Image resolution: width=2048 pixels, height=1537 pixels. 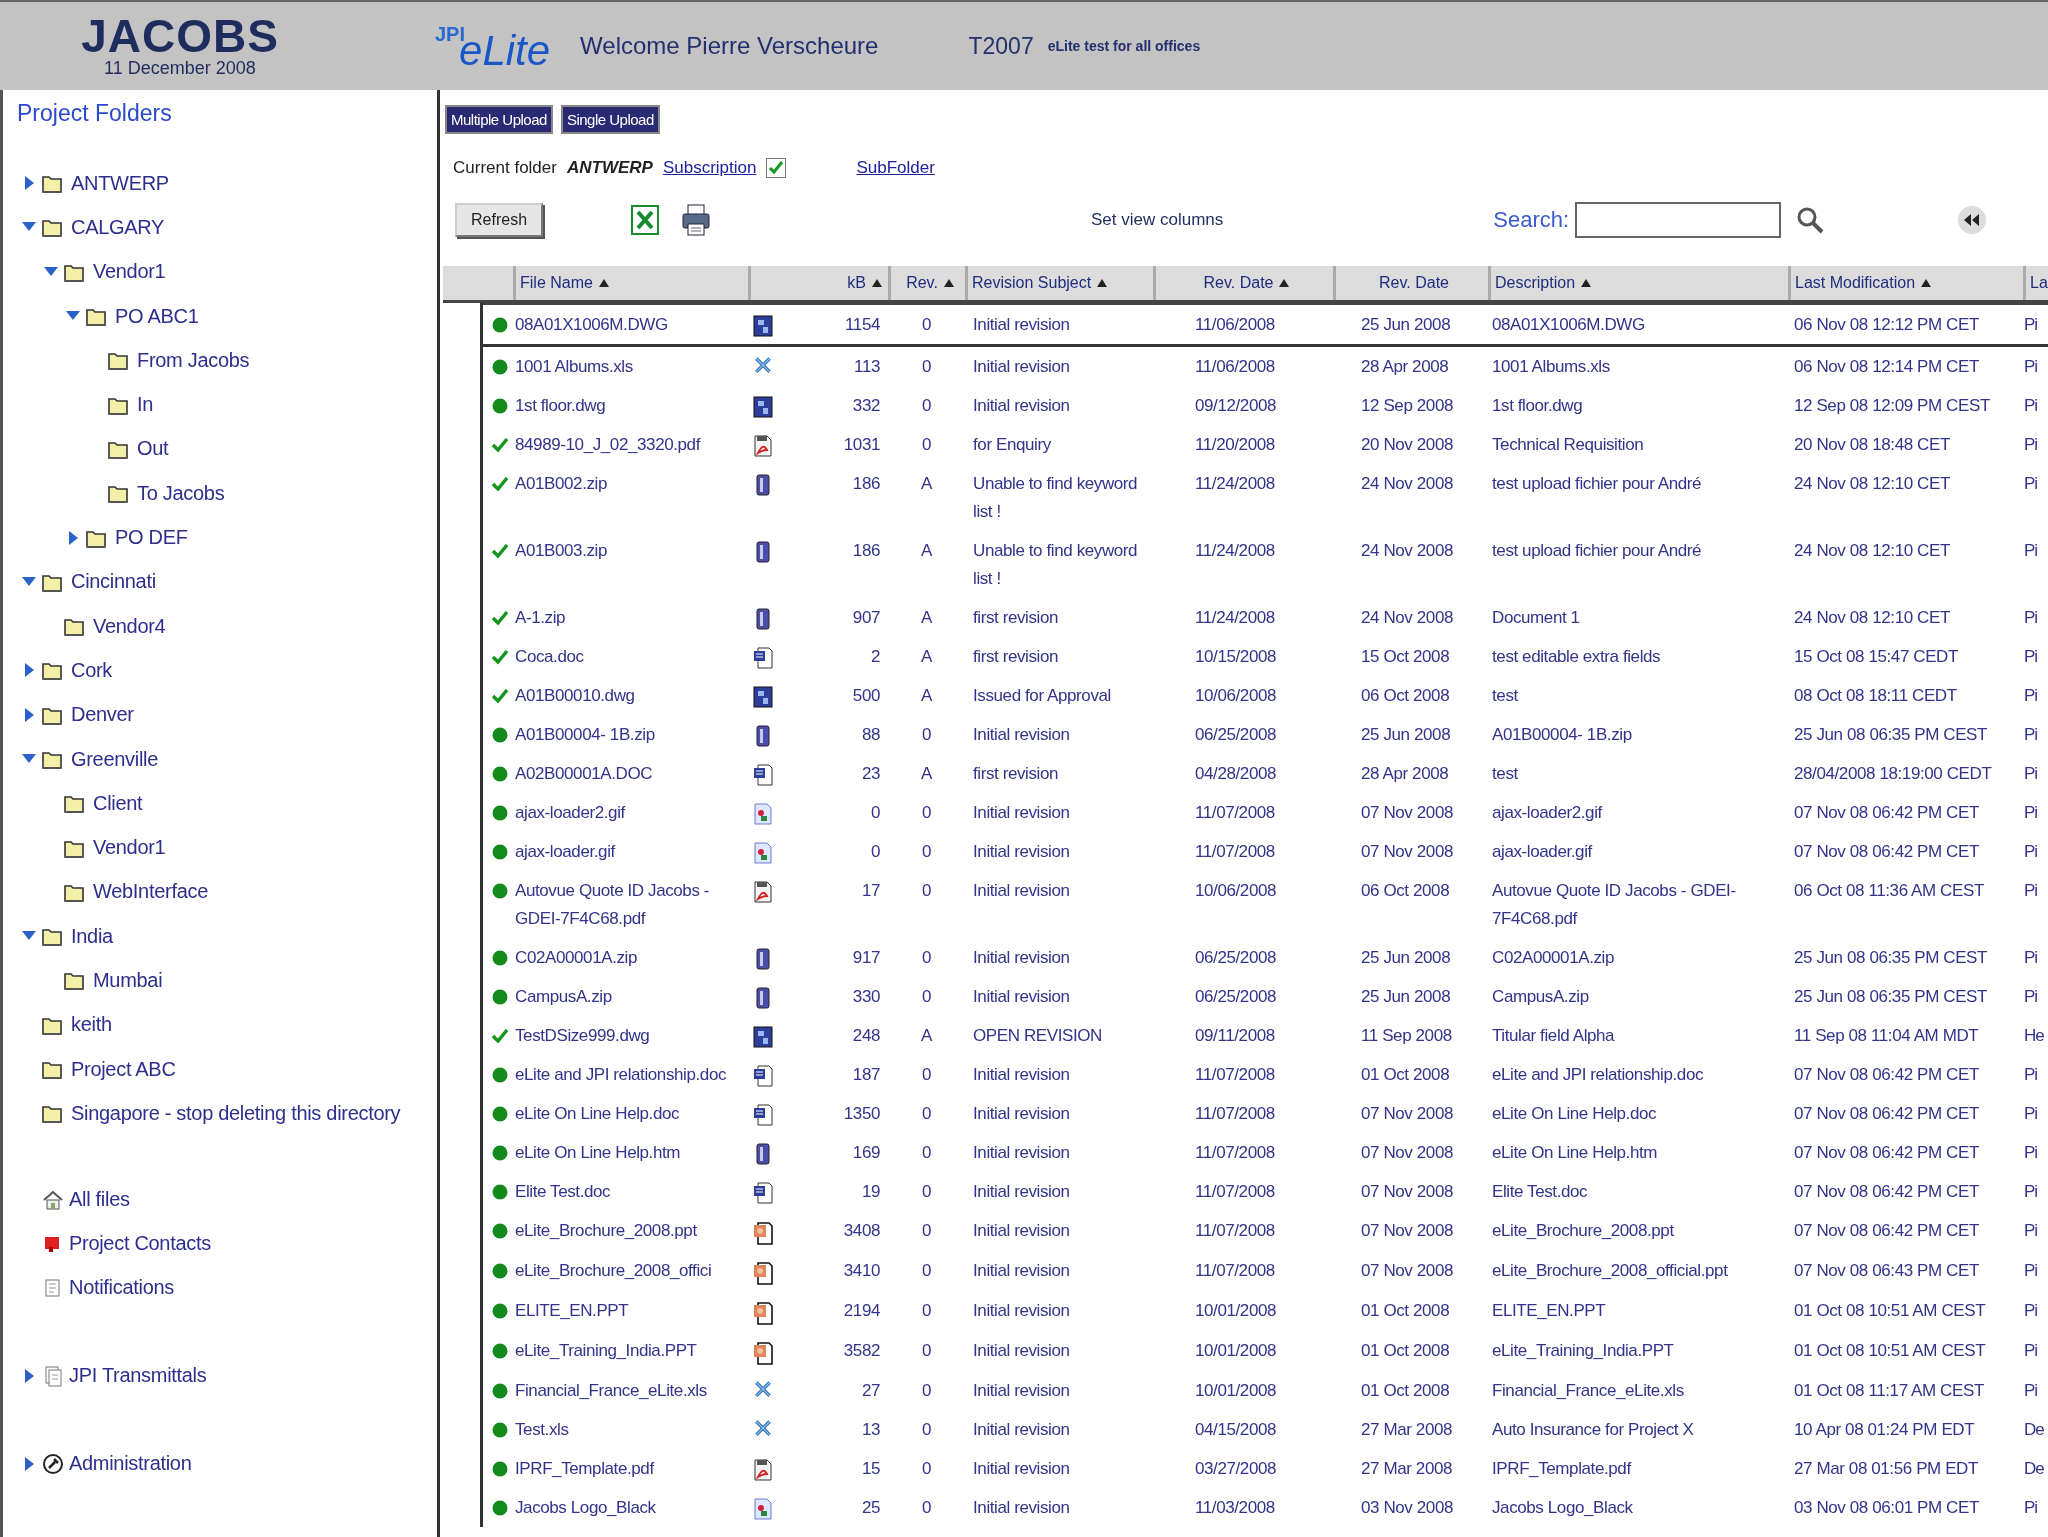 I want to click on folder-label: CALGARY, so click(x=118, y=227).